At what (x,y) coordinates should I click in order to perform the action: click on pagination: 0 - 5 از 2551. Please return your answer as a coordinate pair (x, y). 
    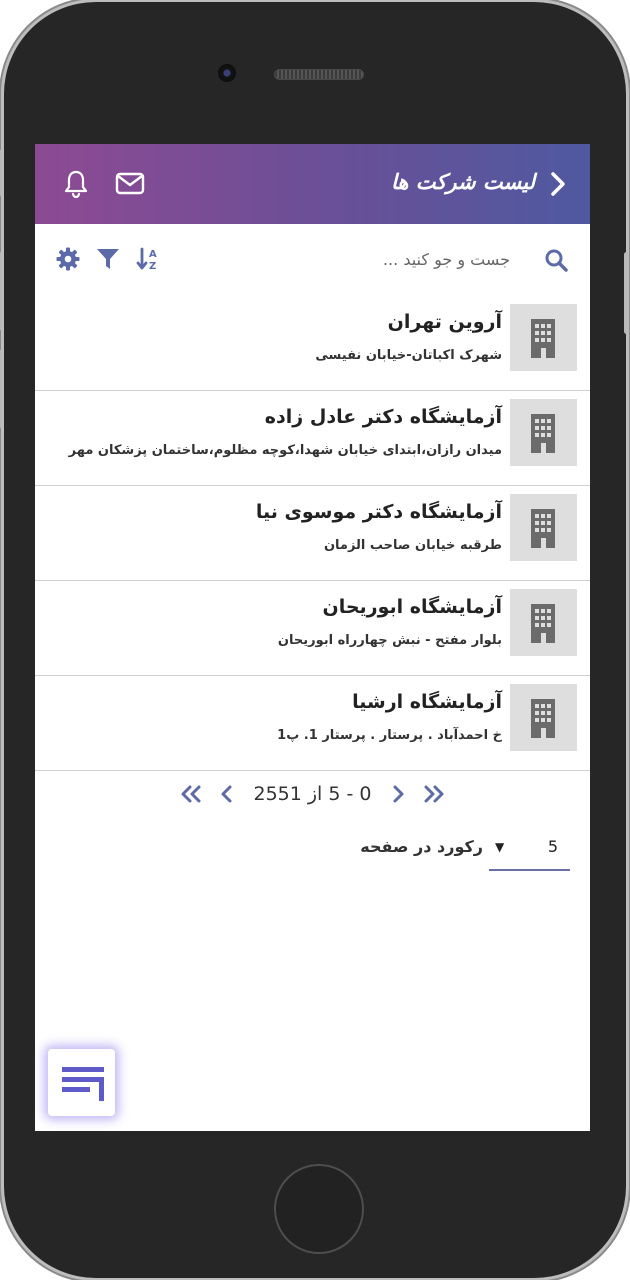
    Looking at the image, I should click on (312, 794).